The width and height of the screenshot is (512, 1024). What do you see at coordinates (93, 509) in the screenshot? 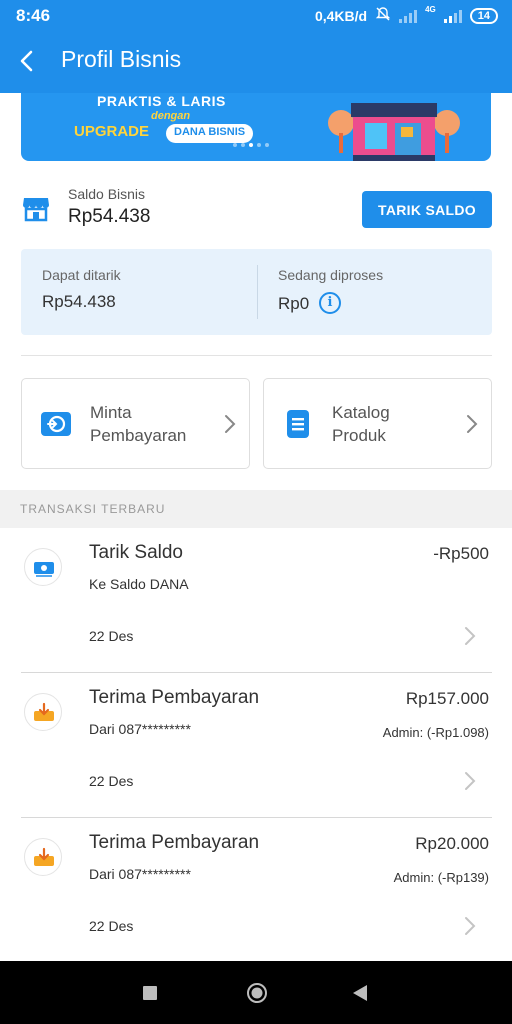
I see `section-title: TRANSAKSI TERBARU` at bounding box center [93, 509].